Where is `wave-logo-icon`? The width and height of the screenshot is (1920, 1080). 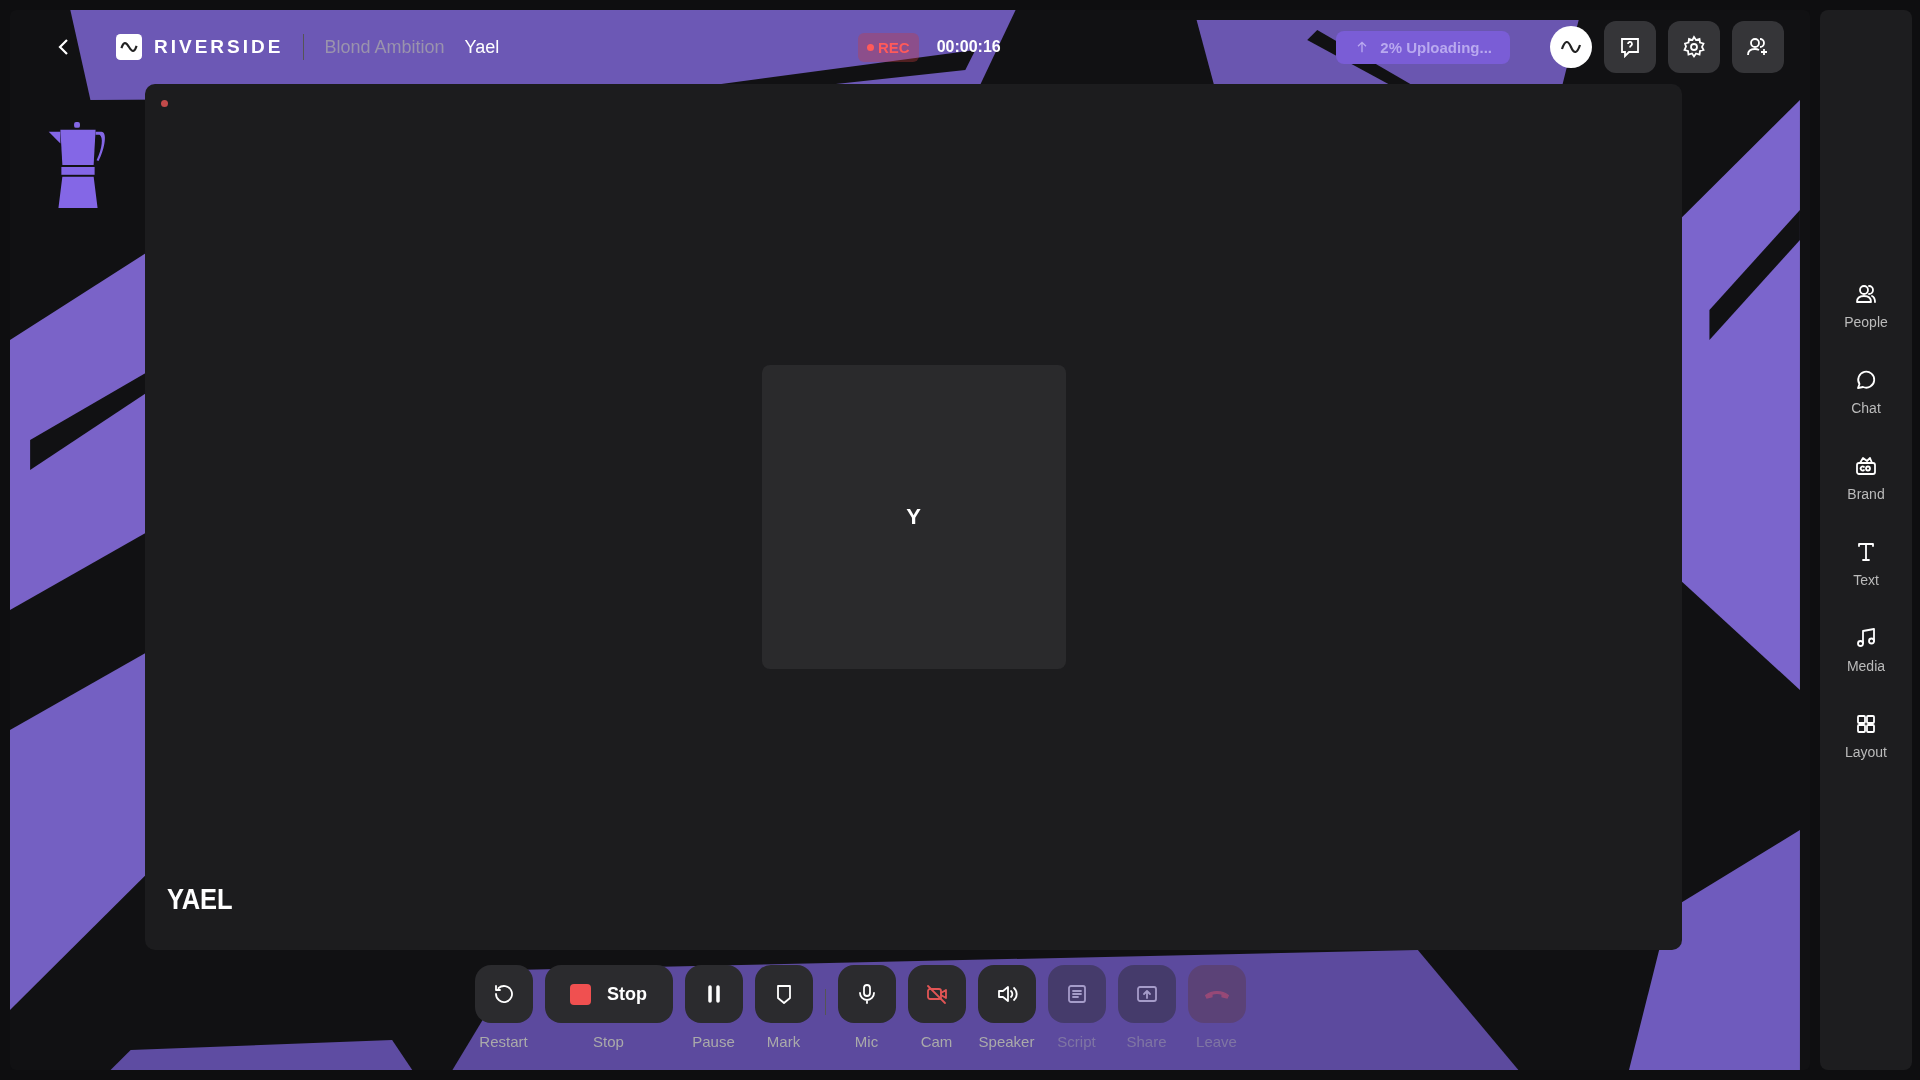 wave-logo-icon is located at coordinates (129, 47).